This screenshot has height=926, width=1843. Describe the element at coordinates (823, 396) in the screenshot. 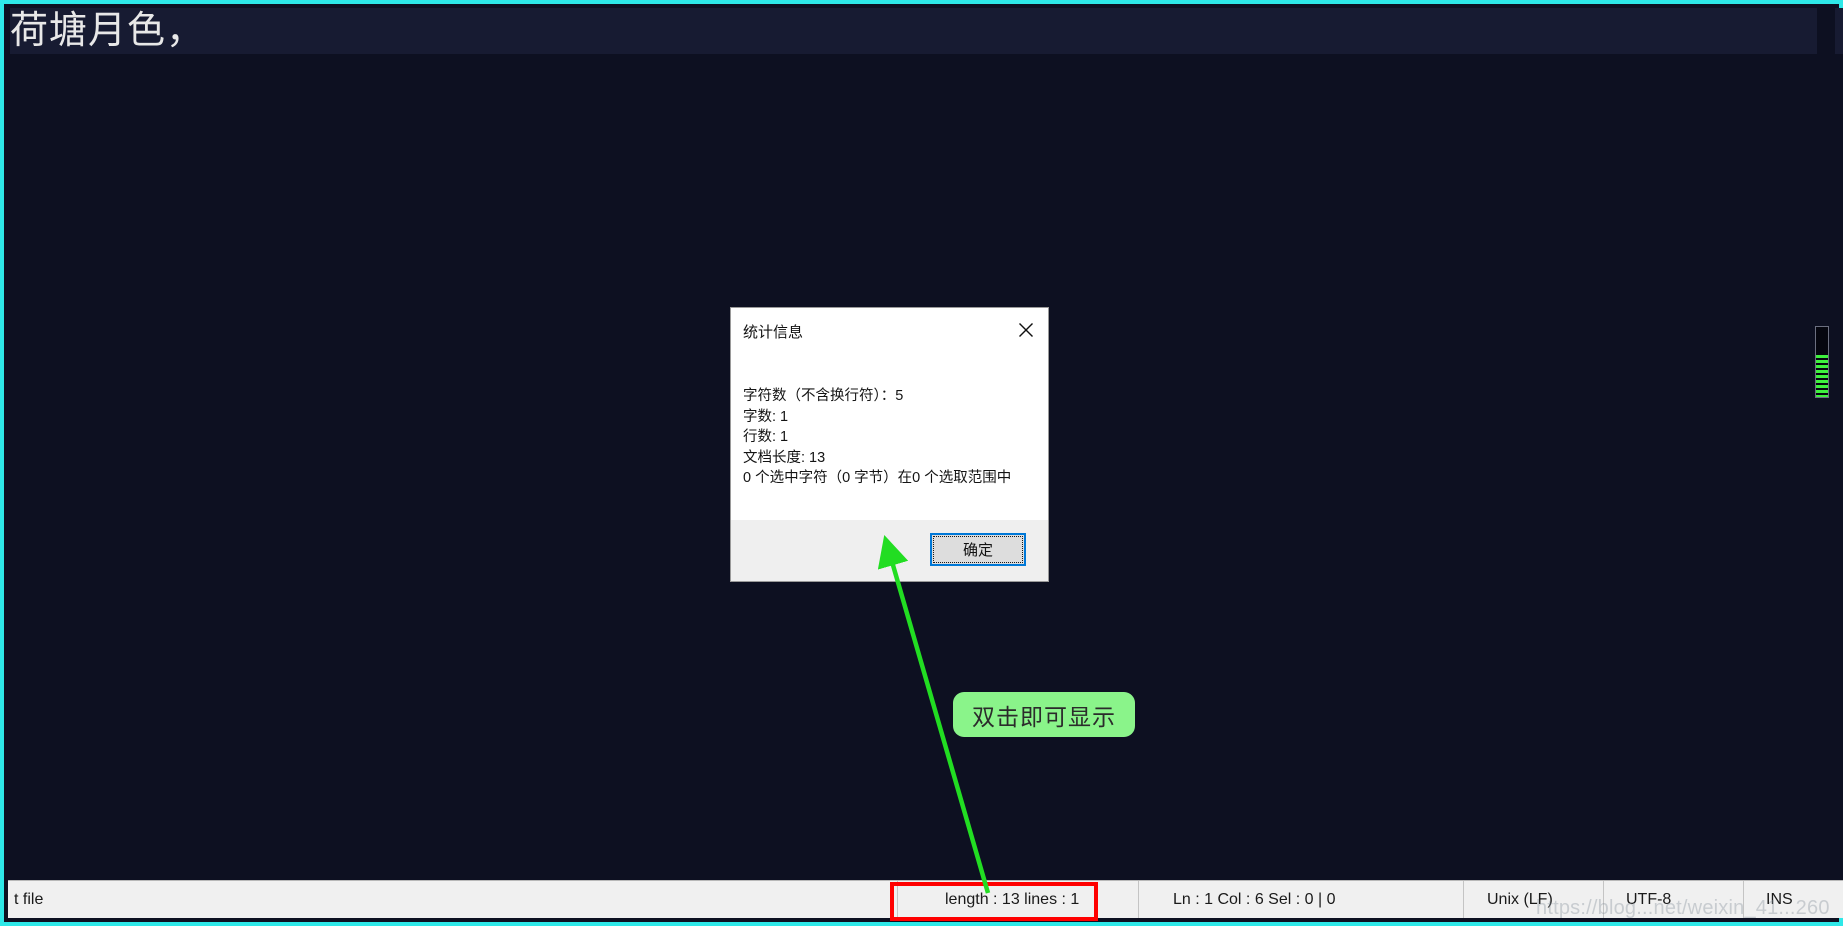

I see `stat-line-characters: 字符数（不含换行符）：5` at that location.